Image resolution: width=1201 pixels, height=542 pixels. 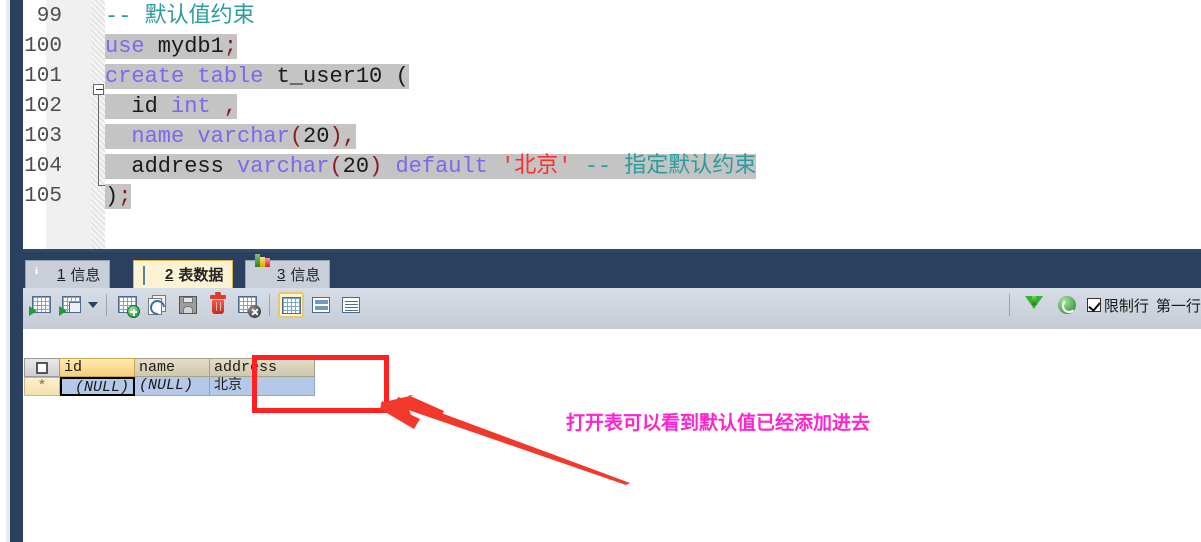 What do you see at coordinates (97, 386) in the screenshot?
I see `cell-id: (NULL)` at bounding box center [97, 386].